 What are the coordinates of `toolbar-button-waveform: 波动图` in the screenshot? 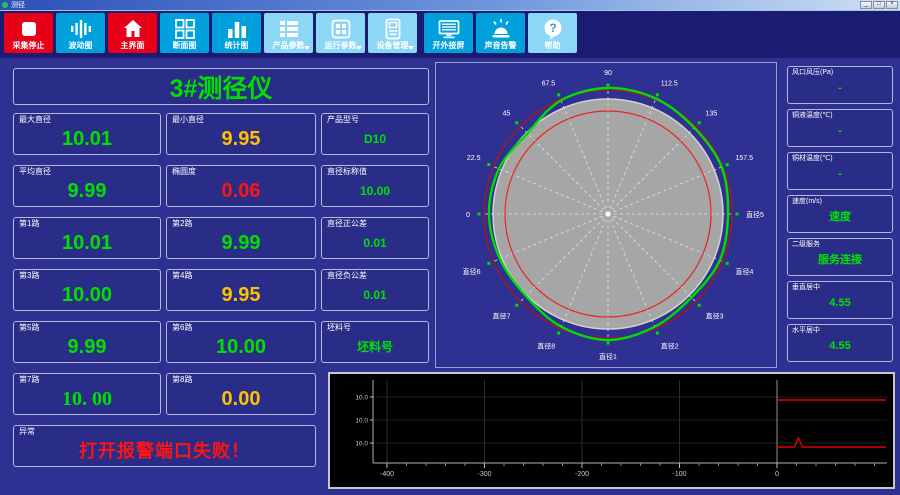 It's located at (80, 33).